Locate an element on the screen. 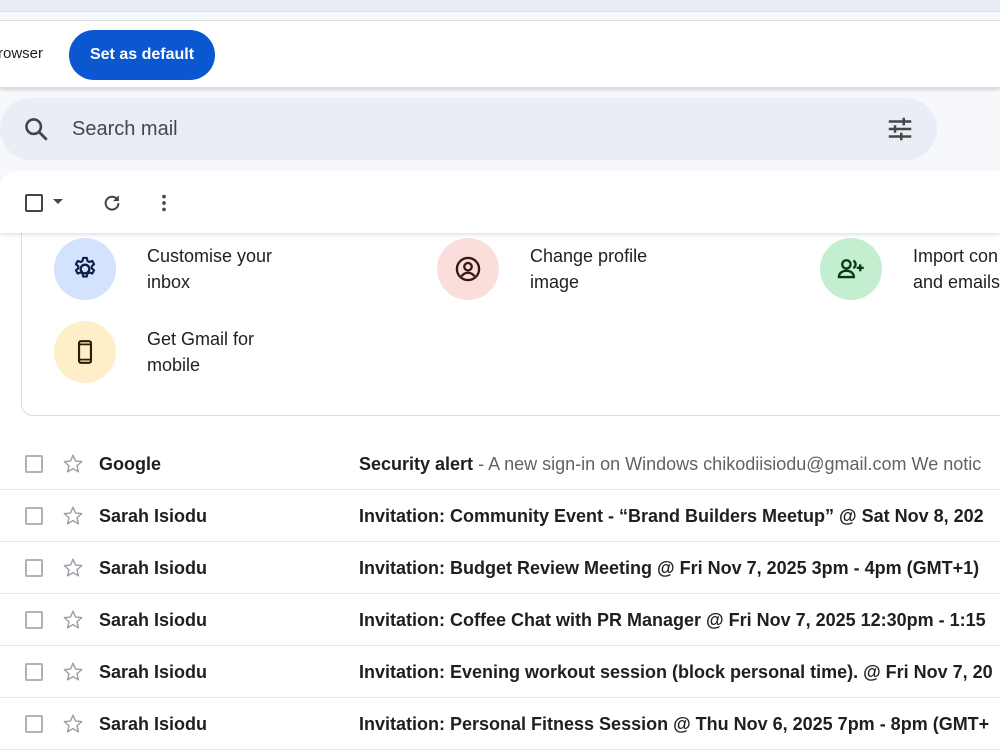 The image size is (1000, 750). add-person-icon is located at coordinates (851, 269).